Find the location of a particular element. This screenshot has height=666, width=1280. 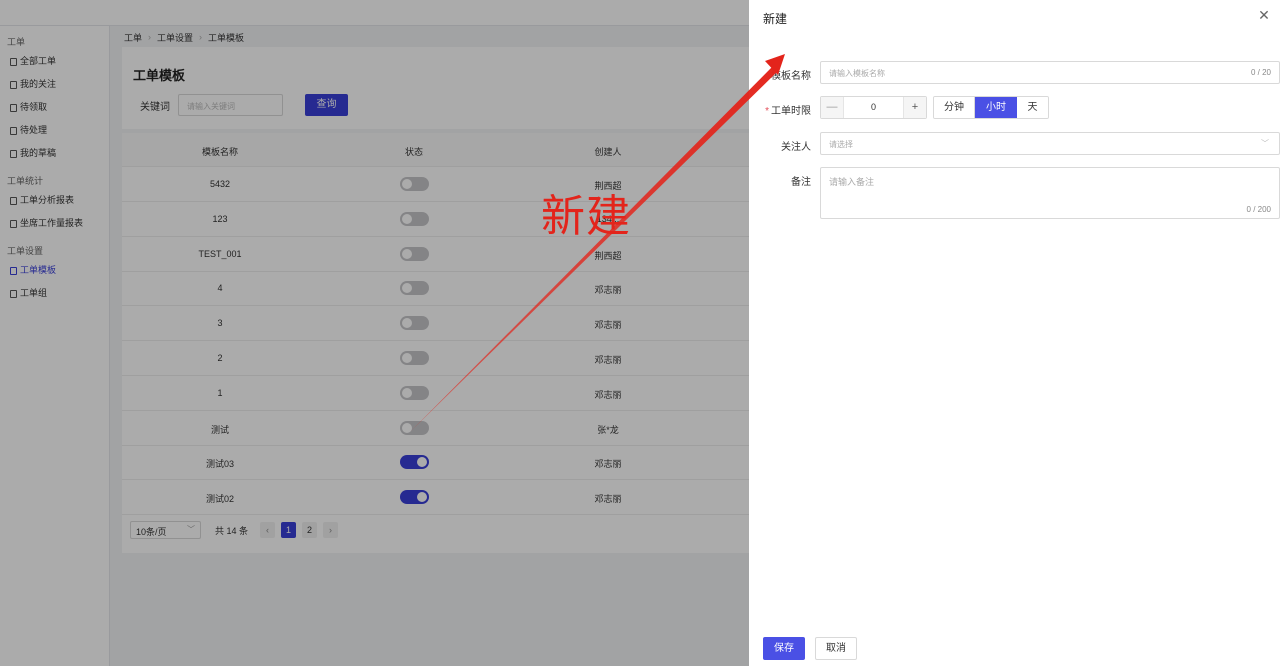

remark-label: 备注 is located at coordinates (801, 182).